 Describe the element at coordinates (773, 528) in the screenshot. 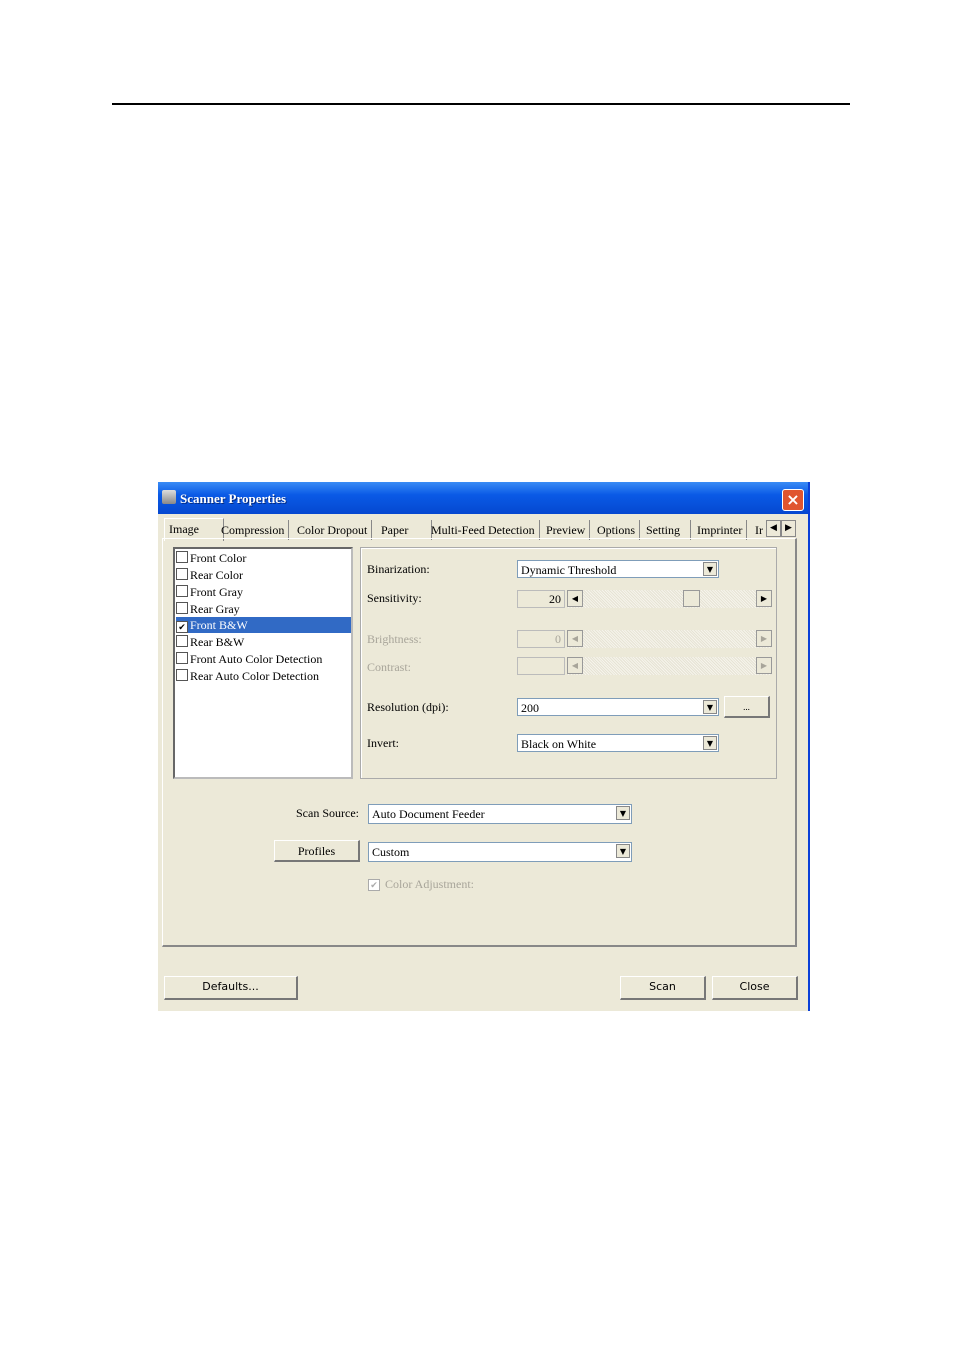

I see `tab-scroll-left-icon: ◀` at that location.